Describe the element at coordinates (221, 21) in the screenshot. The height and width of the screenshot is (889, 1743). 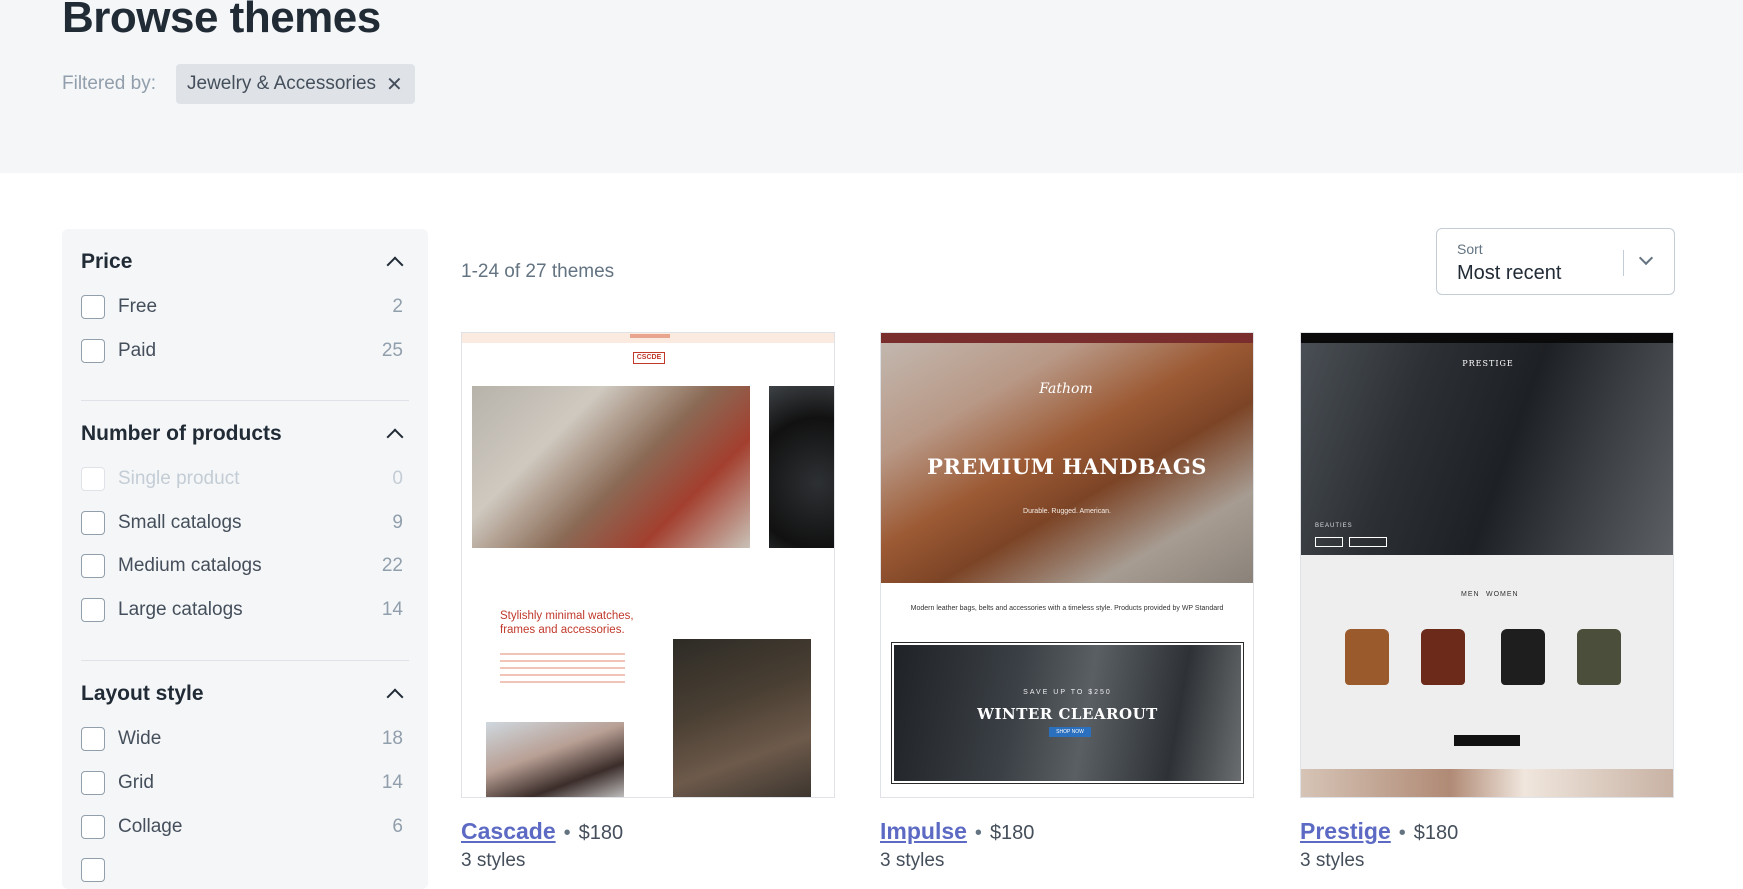
I see `page-title: Browse themes` at that location.